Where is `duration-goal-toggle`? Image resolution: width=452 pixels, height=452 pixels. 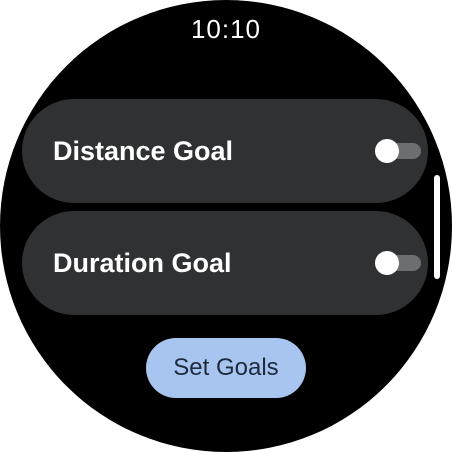
duration-goal-toggle is located at coordinates (398, 263).